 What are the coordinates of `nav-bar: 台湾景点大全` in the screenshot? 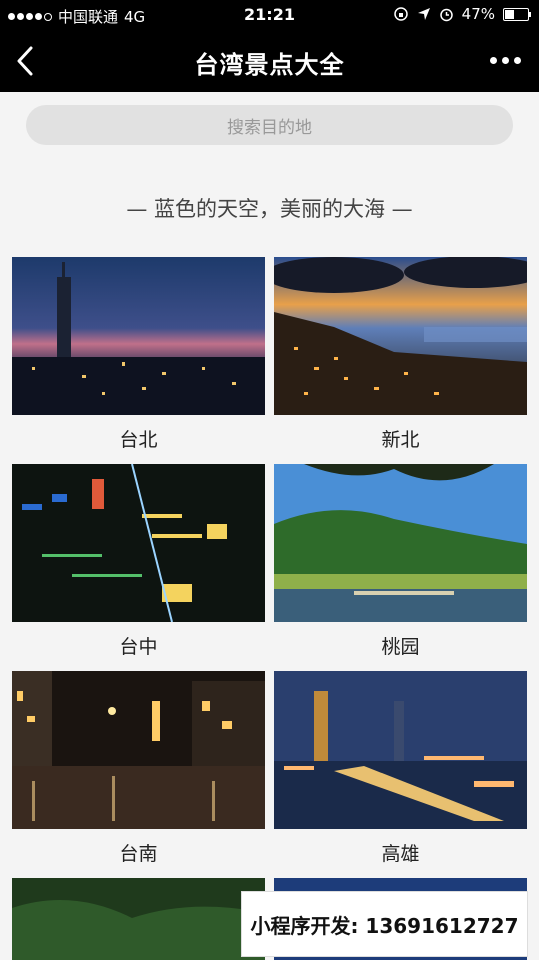 It's located at (269, 61).